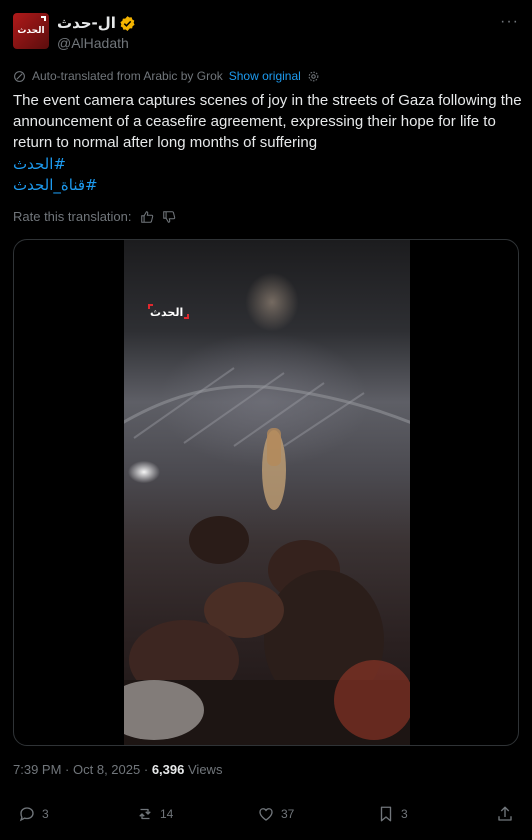  I want to click on bookmark-icon, so click(386, 814).